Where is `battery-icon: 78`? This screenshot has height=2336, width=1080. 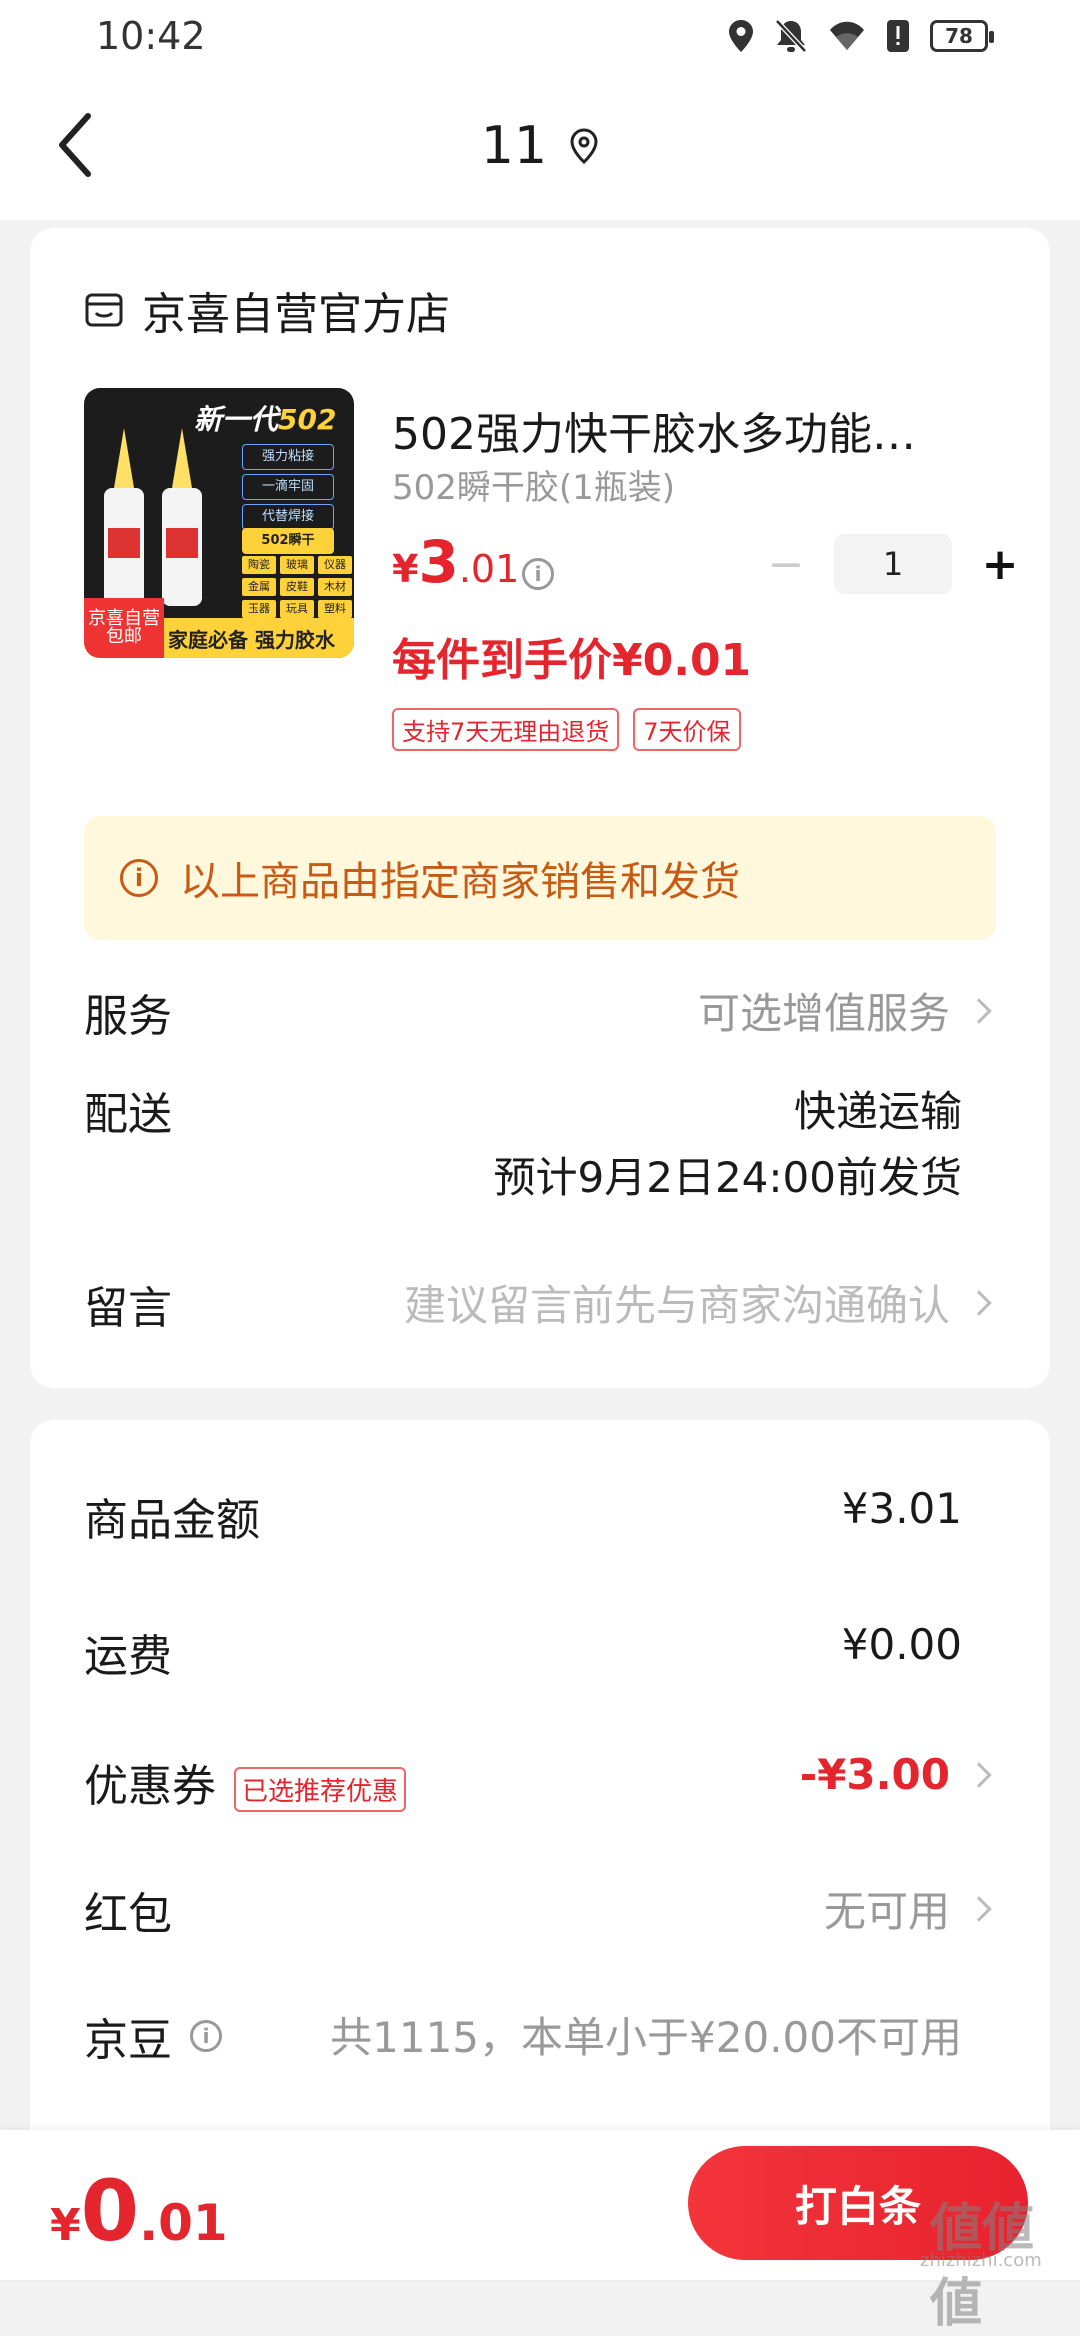
battery-icon: 78 is located at coordinates (962, 36).